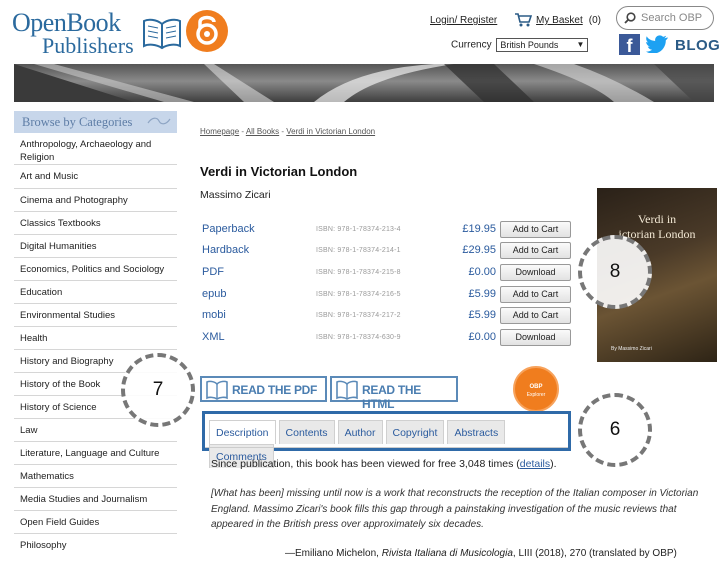  What do you see at coordinates (159, 121) in the screenshot?
I see `ornament-icon` at bounding box center [159, 121].